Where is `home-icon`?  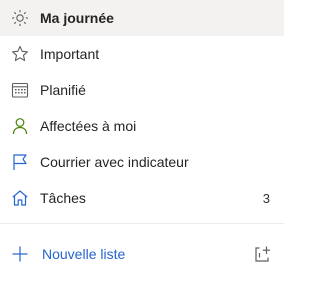 home-icon is located at coordinates (20, 198).